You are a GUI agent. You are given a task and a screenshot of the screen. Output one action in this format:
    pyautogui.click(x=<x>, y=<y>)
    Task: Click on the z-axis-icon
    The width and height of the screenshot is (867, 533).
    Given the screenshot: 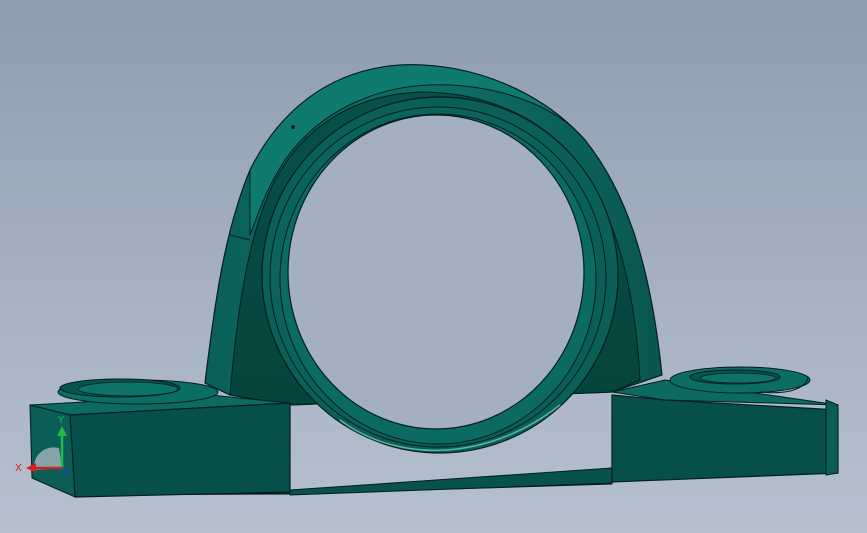 What is the action you would take?
    pyautogui.click(x=66, y=471)
    